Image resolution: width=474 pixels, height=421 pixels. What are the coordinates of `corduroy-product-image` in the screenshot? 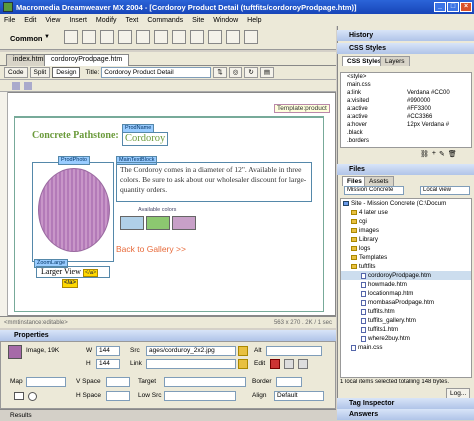 It's located at (74, 210).